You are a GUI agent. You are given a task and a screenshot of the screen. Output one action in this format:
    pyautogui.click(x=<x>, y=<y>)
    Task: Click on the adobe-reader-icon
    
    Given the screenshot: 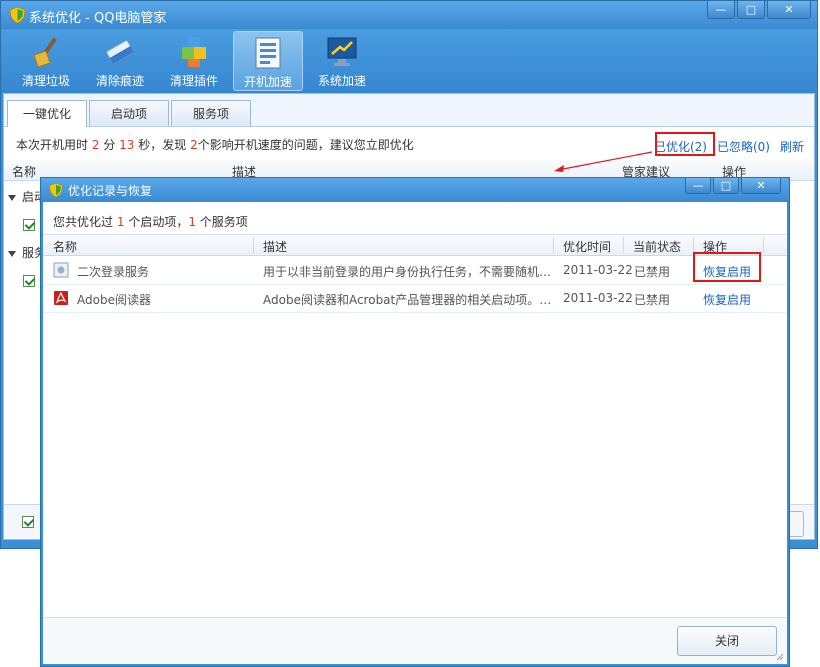 What is the action you would take?
    pyautogui.click(x=61, y=298)
    